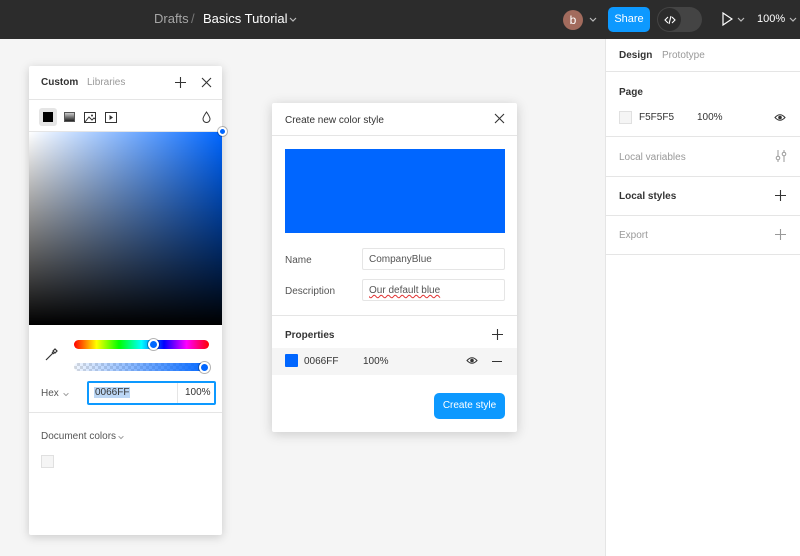  What do you see at coordinates (50, 393) in the screenshot?
I see `color-mode-label: Hex` at bounding box center [50, 393].